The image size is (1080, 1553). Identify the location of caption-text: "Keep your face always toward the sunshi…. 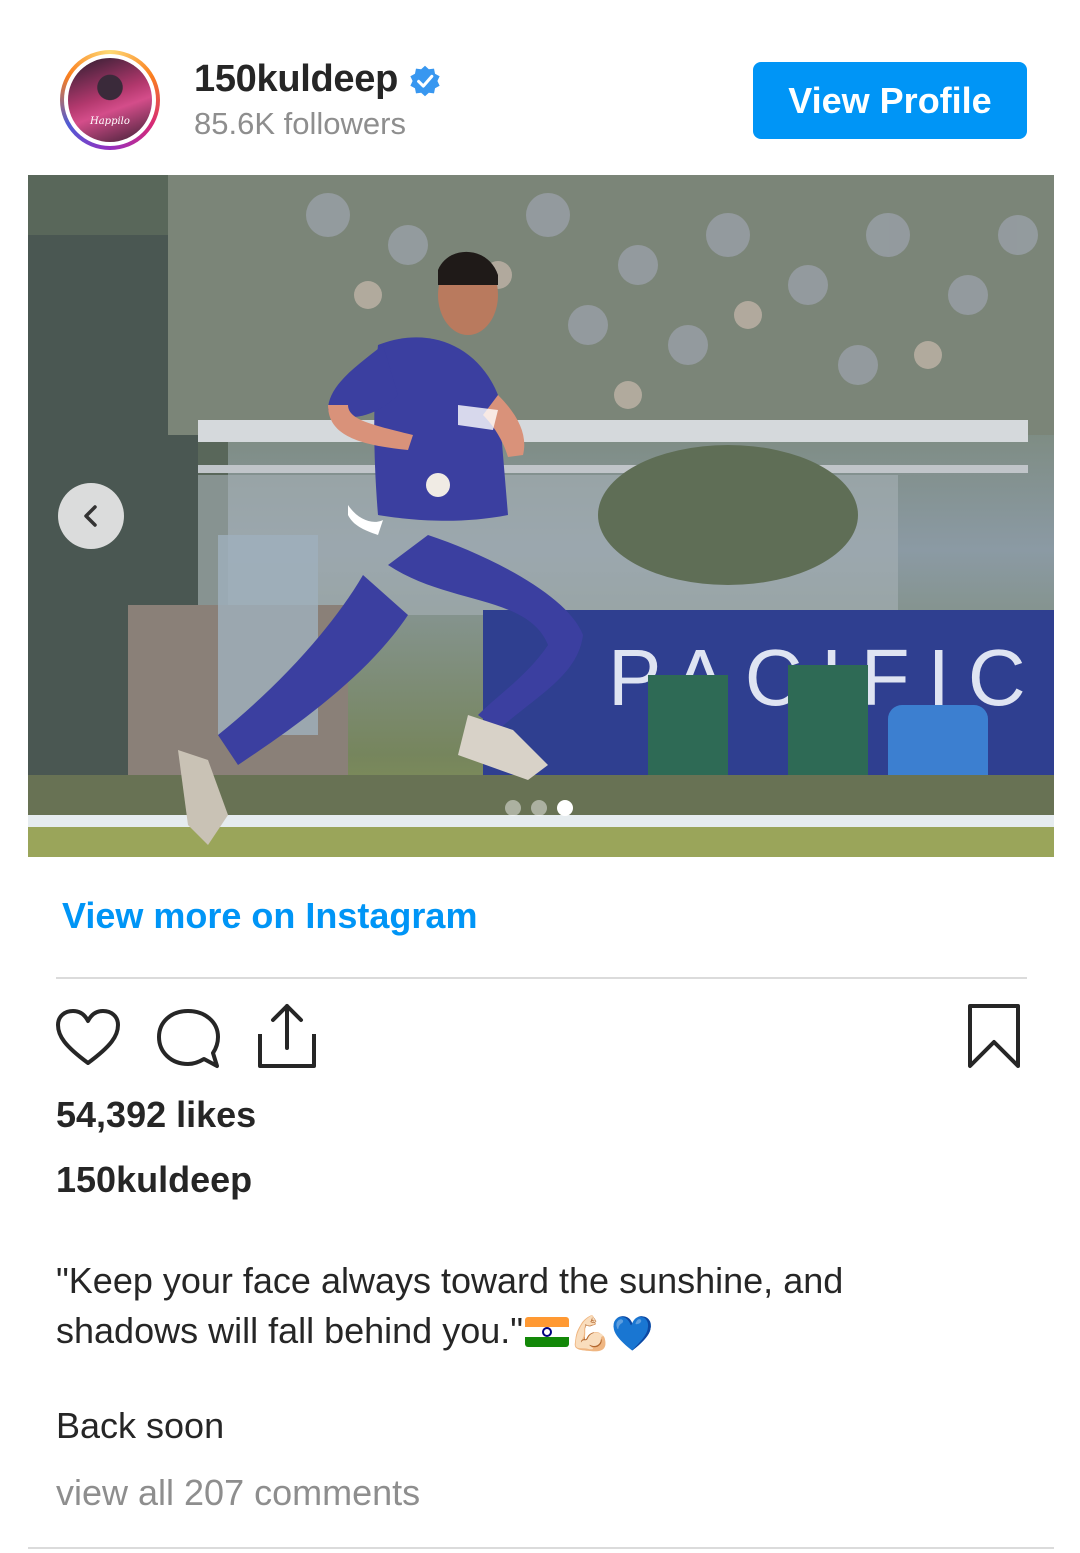
(450, 1305).